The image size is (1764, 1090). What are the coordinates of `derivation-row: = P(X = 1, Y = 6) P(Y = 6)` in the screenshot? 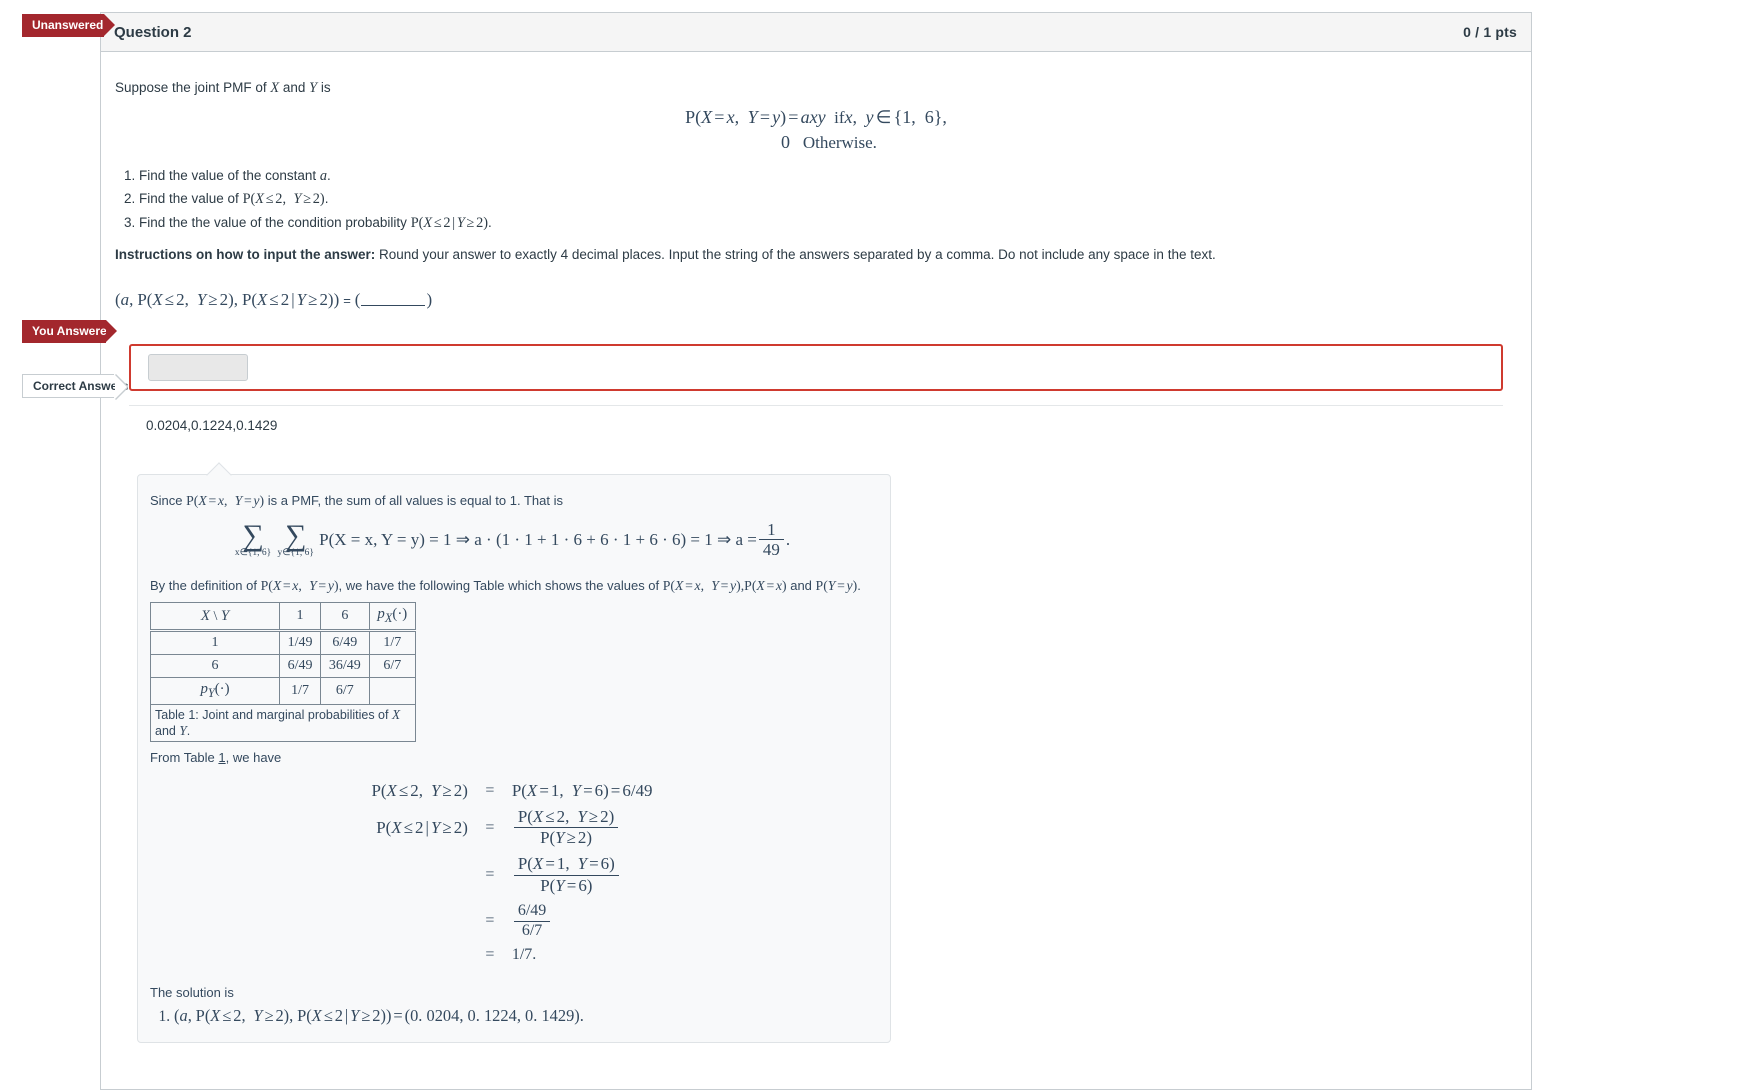 It's located at (511, 875).